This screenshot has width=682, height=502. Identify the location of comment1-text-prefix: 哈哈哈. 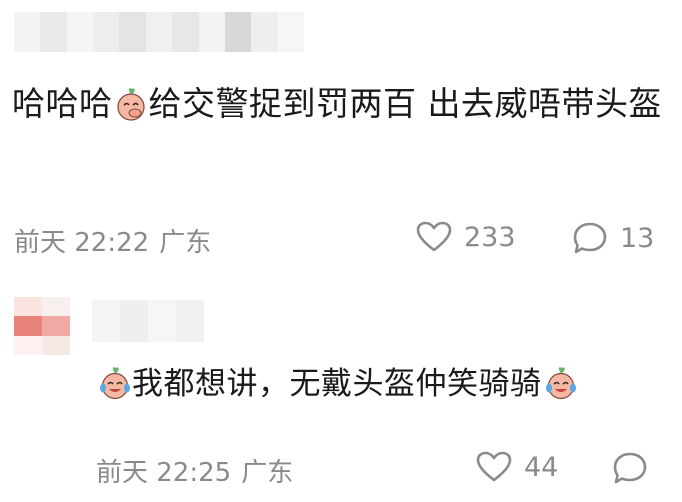
(62, 103).